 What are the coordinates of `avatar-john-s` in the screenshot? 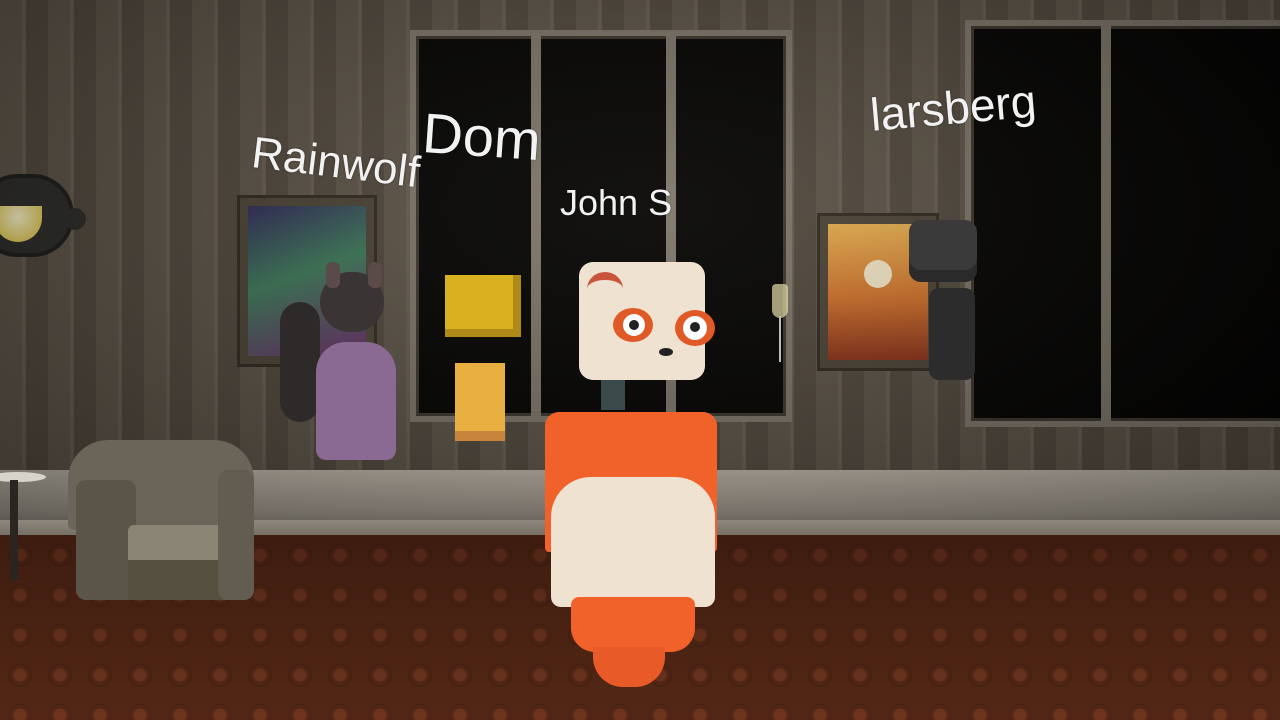 It's located at (632, 477).